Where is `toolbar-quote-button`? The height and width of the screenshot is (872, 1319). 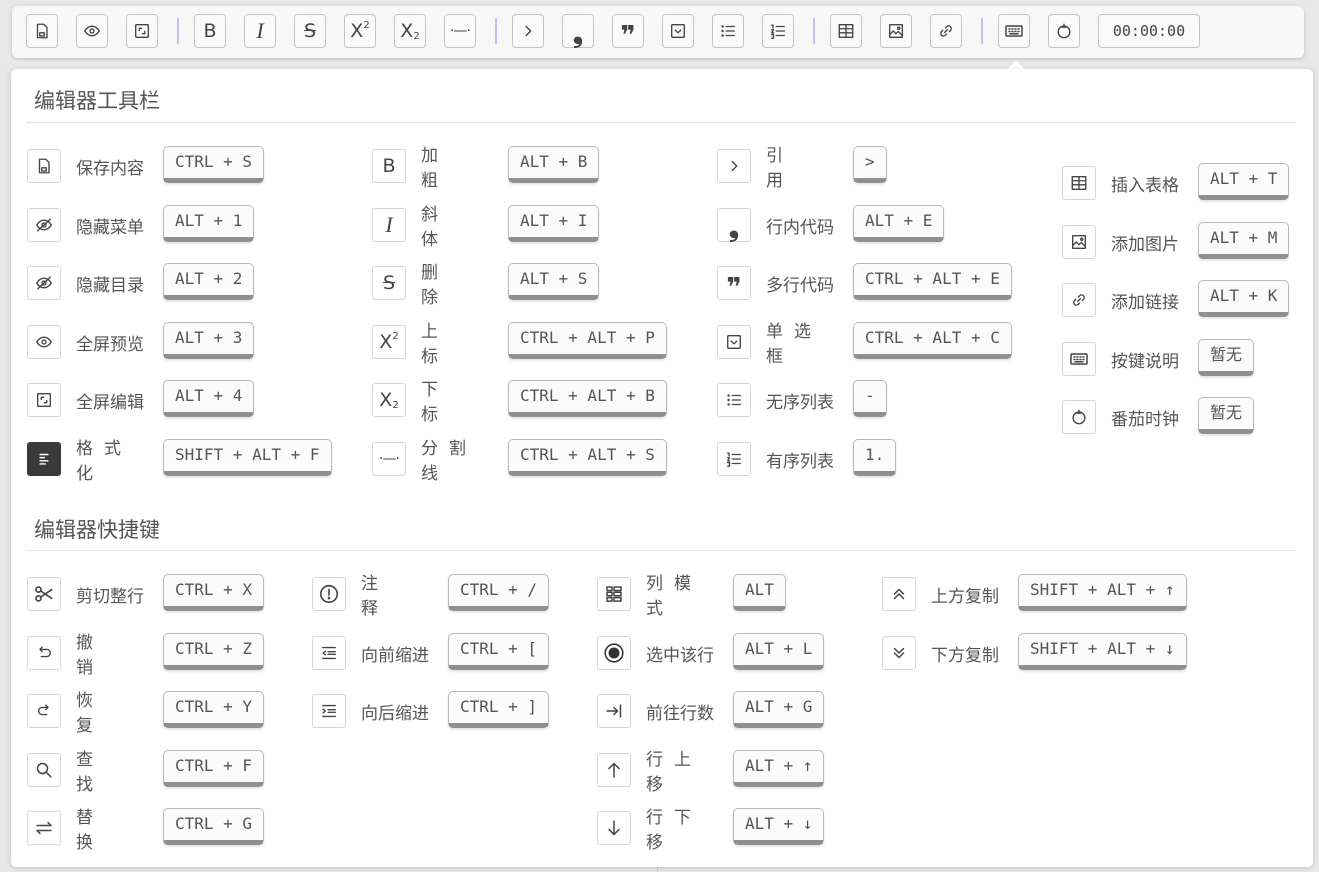 toolbar-quote-button is located at coordinates (528, 31).